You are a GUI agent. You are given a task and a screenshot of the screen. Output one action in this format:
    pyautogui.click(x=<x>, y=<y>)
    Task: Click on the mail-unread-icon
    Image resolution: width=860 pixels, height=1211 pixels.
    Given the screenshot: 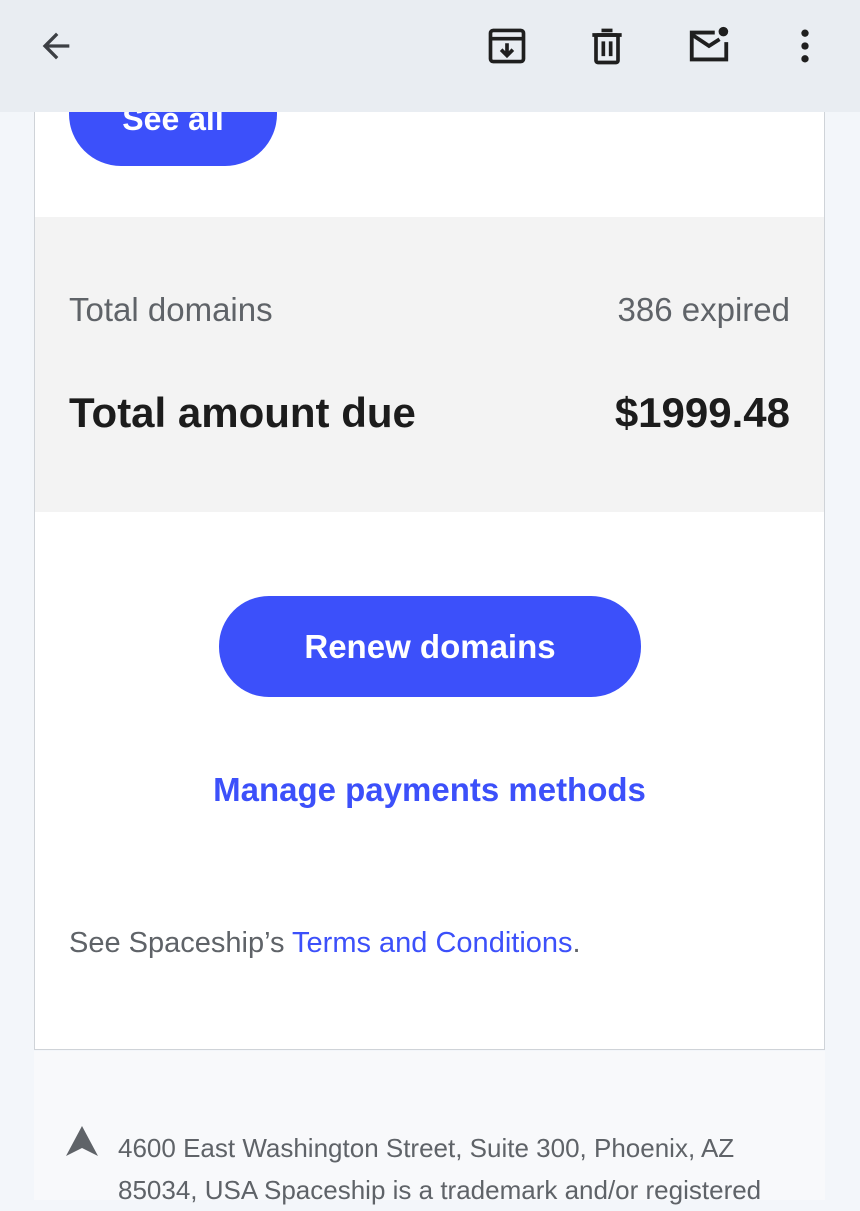 What is the action you would take?
    pyautogui.click(x=709, y=44)
    